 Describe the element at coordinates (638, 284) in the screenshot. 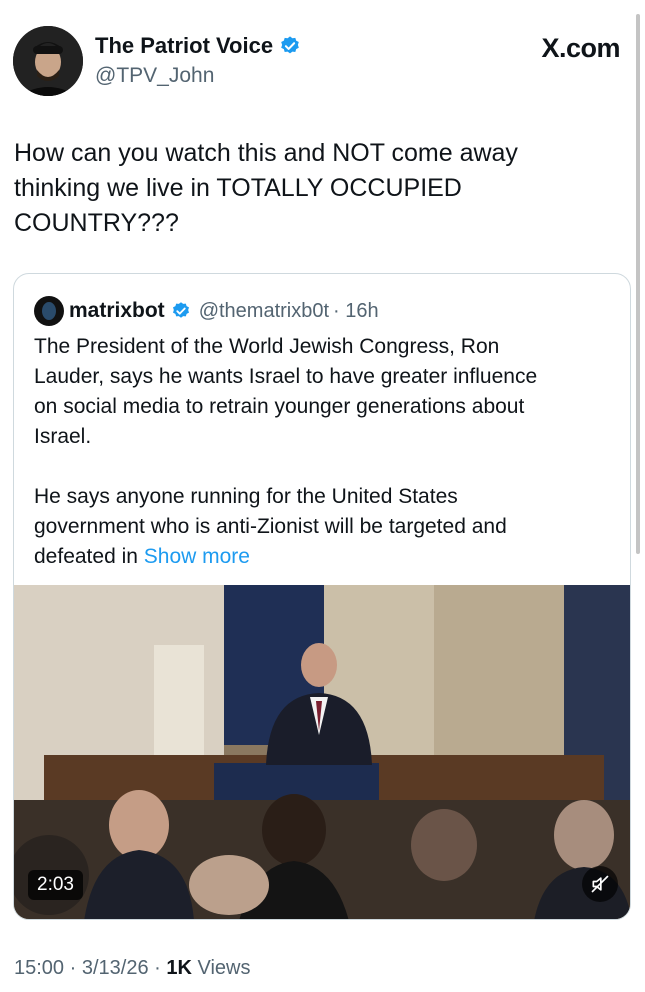

I see `scrollbar` at that location.